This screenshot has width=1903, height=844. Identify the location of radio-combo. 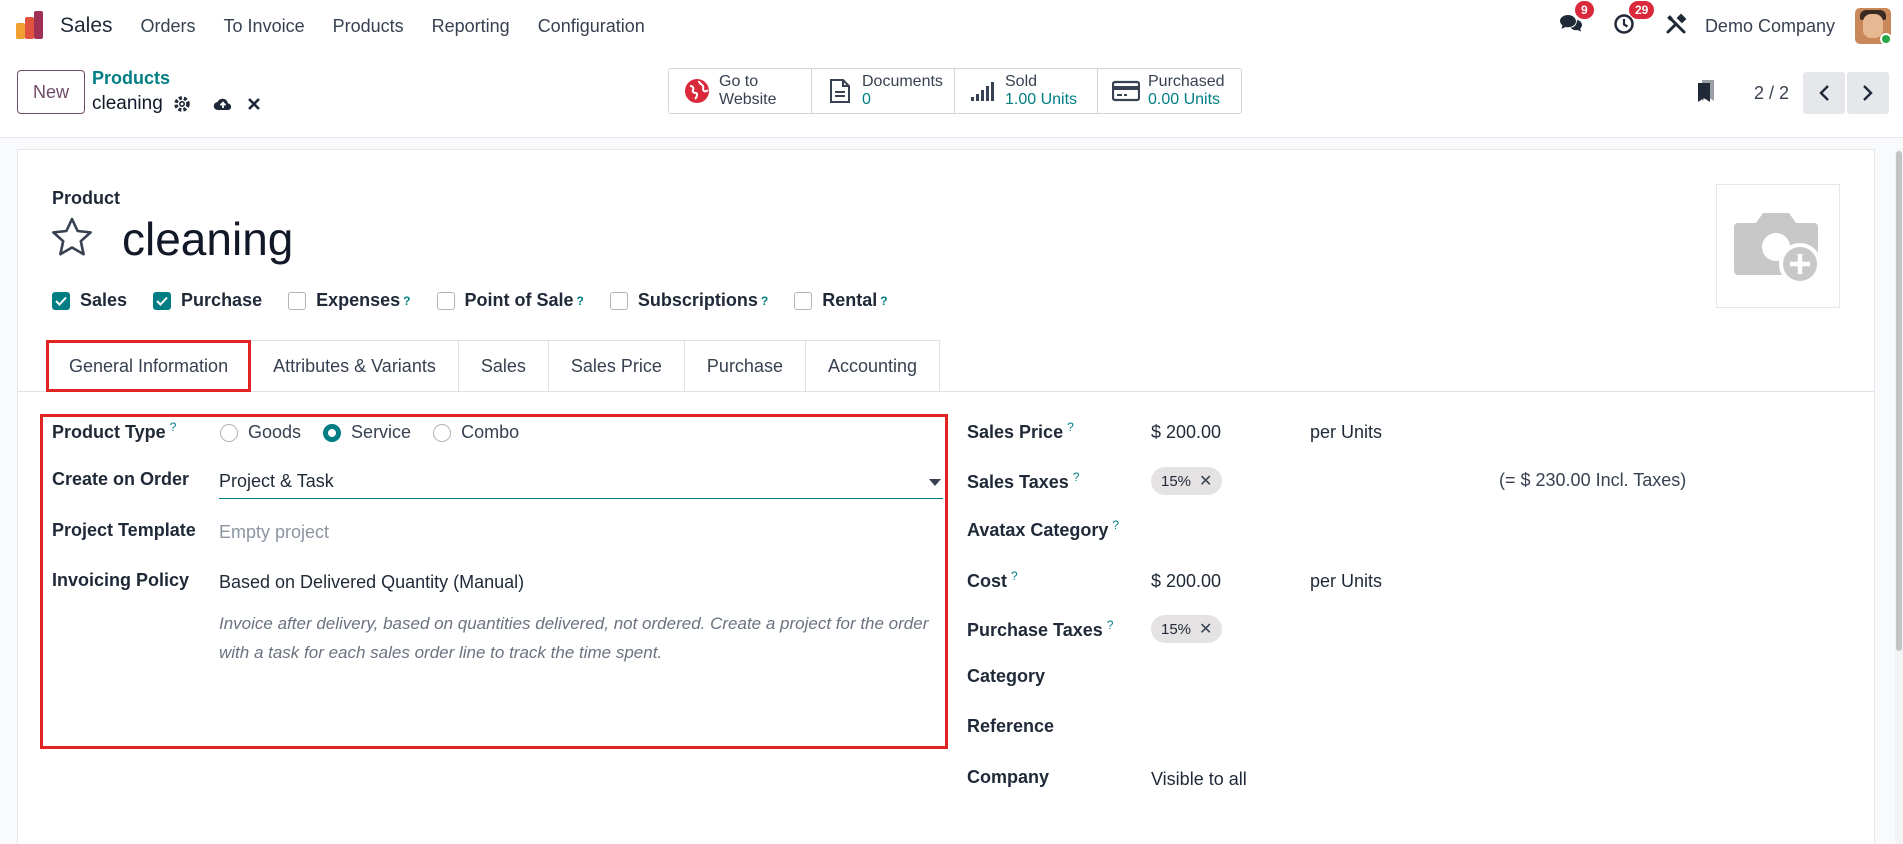
(442, 432).